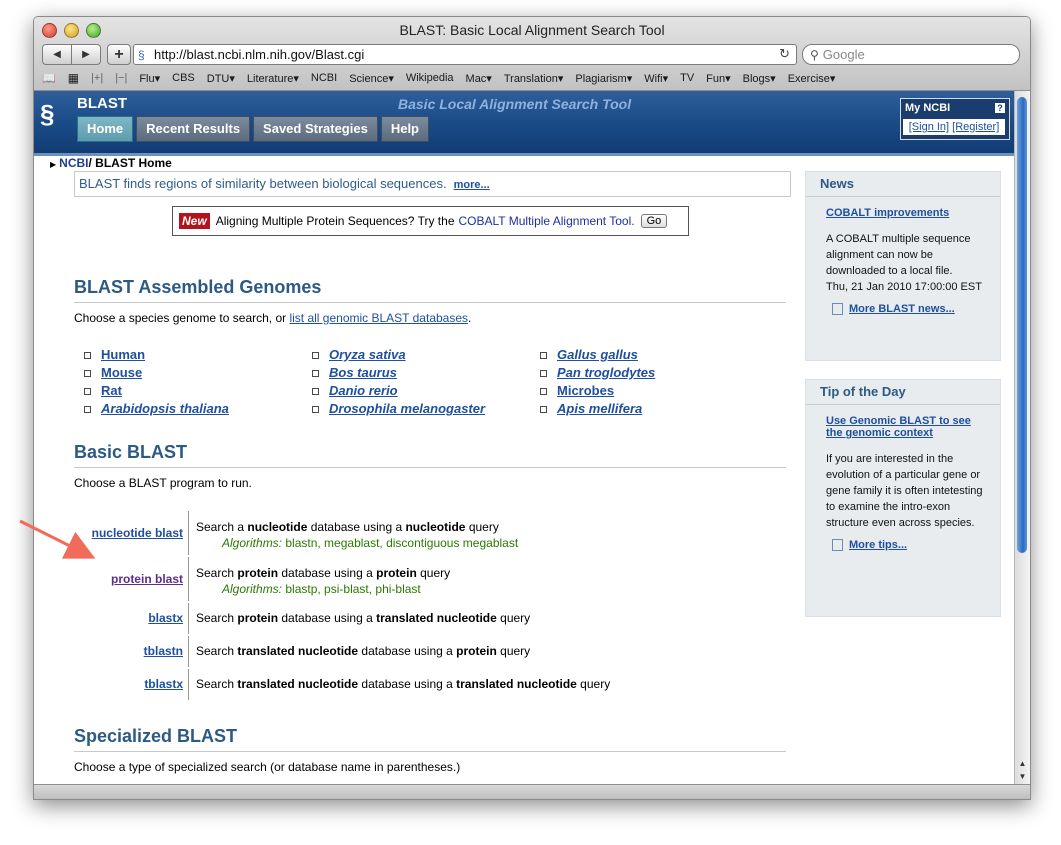 This screenshot has width=1061, height=845. I want to click on tab-home: Home, so click(105, 129).